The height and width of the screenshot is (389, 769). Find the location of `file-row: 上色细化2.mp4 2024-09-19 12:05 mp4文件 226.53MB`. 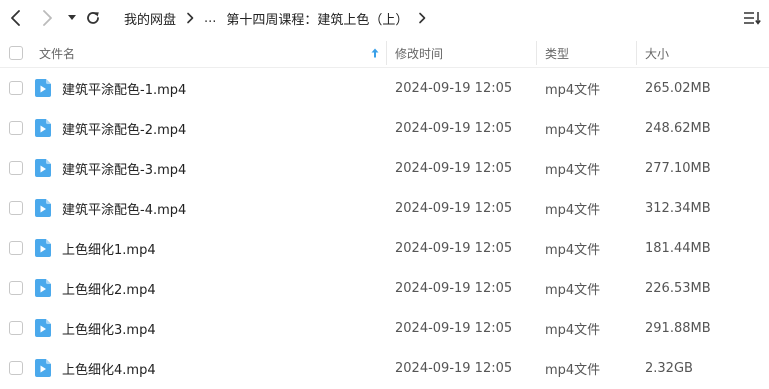

file-row: 上色细化2.mp4 2024-09-19 12:05 mp4文件 226.53MB is located at coordinates (384, 288).